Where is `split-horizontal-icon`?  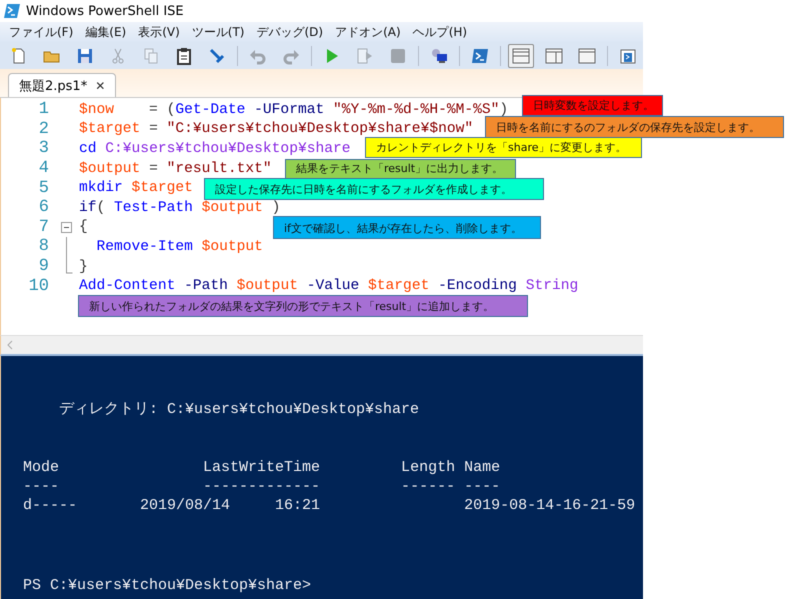
split-horizontal-icon is located at coordinates (521, 55).